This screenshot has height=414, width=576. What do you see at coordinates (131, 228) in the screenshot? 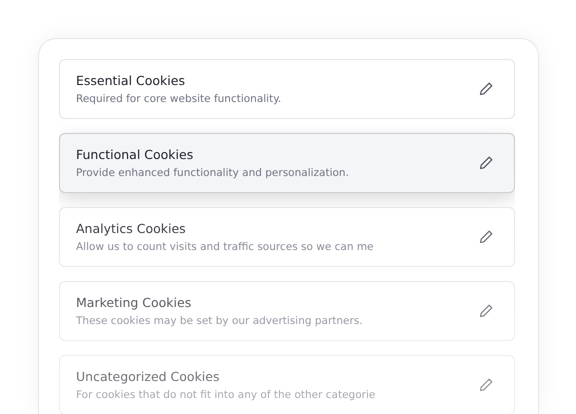
I see `category-title: Analytics Cookies` at bounding box center [131, 228].